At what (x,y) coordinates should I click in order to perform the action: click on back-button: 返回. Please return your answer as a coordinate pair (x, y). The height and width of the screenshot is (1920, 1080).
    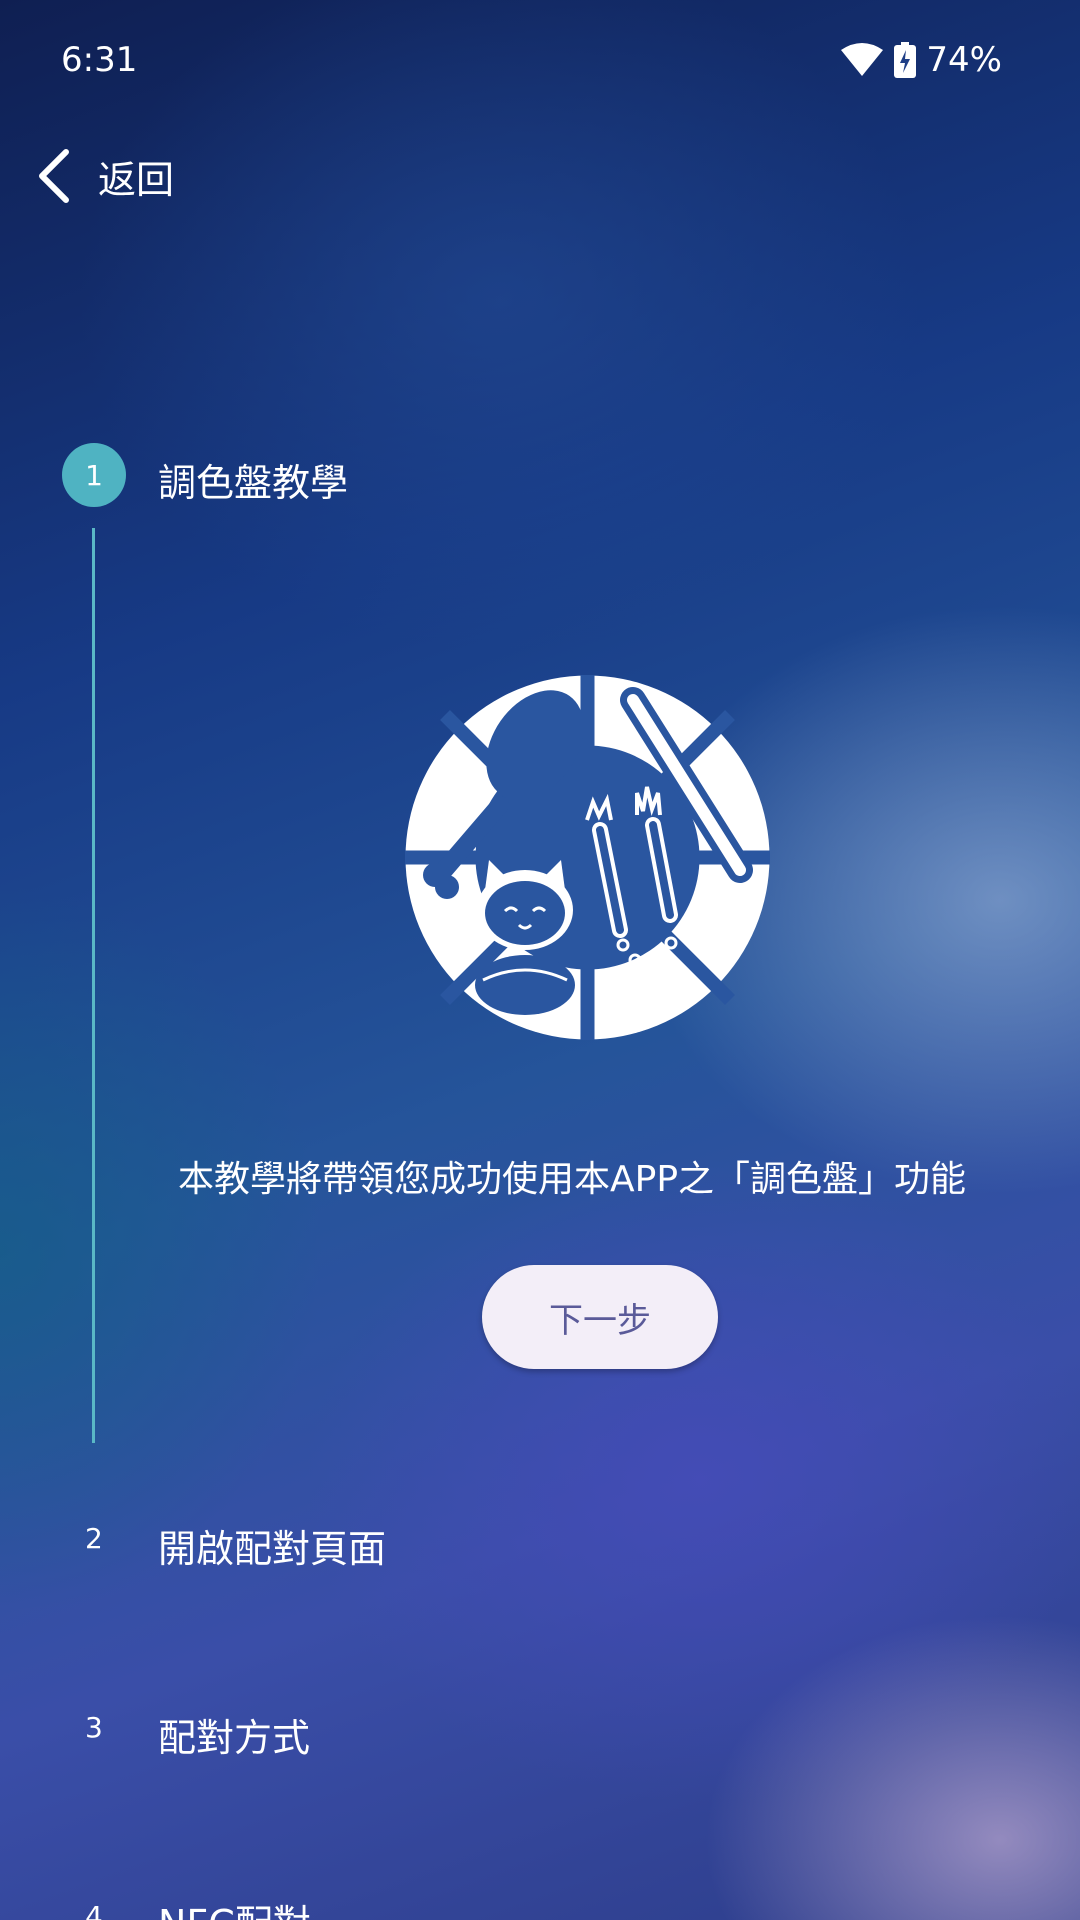
    Looking at the image, I should click on (105, 176).